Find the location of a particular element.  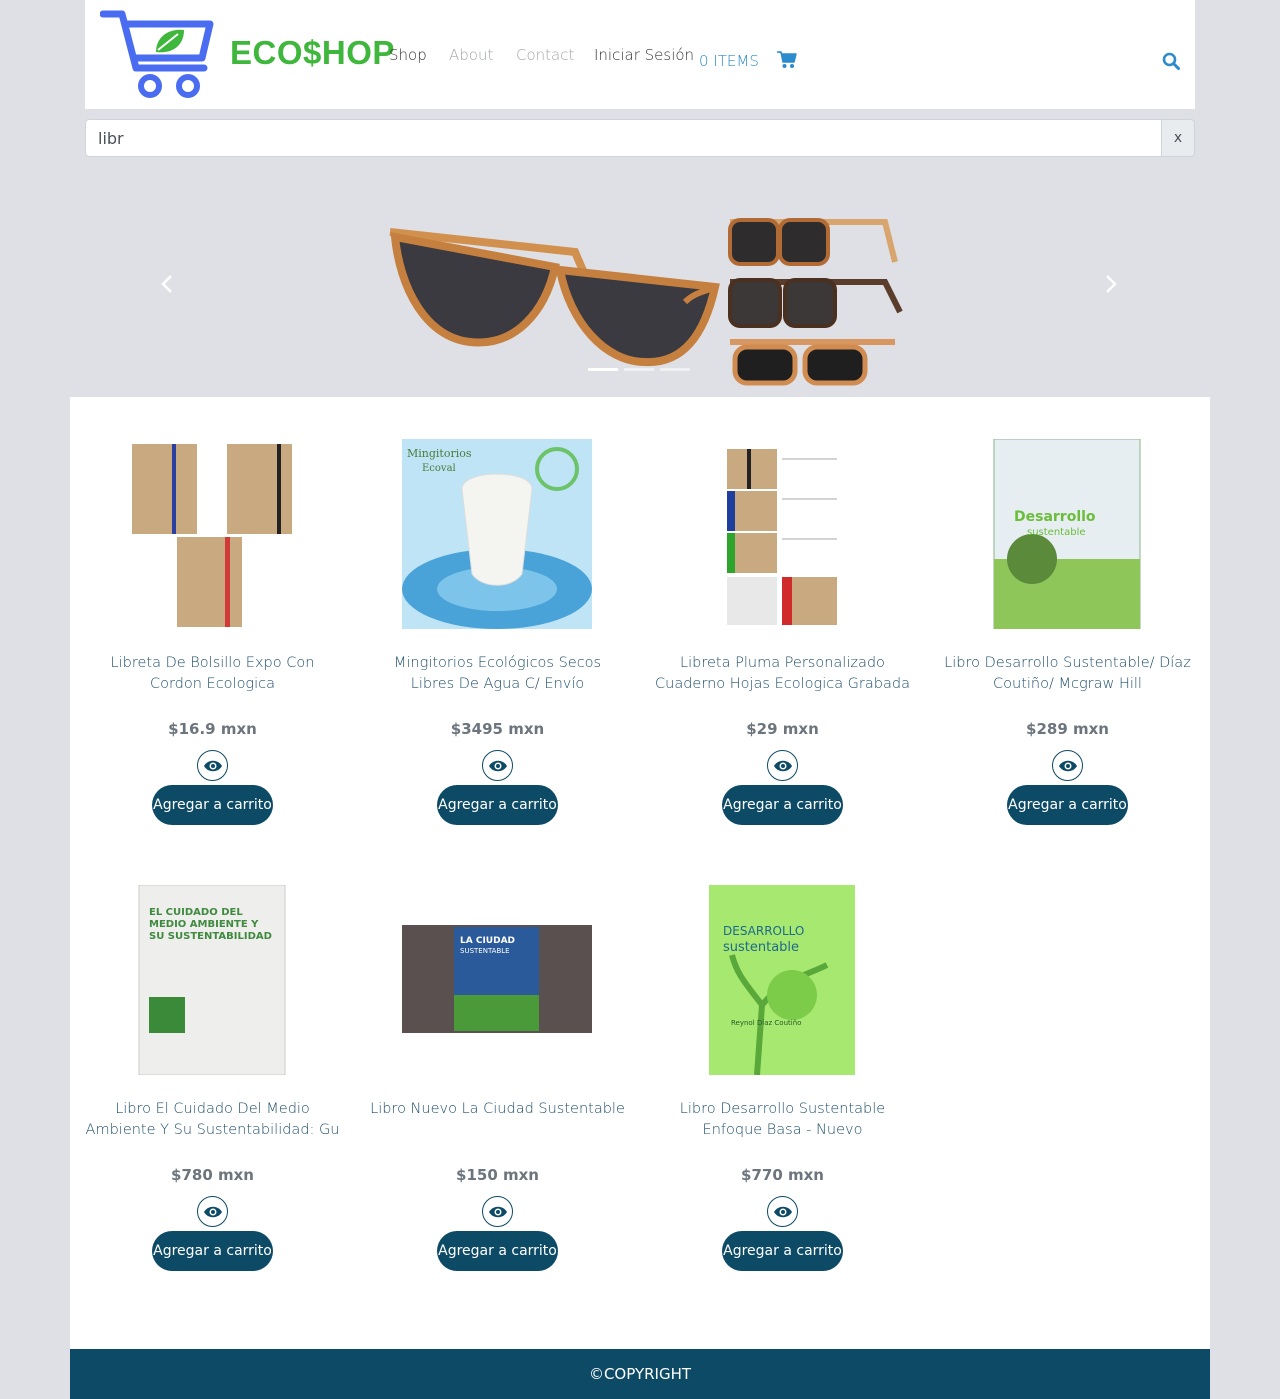

product-image: LA CIUDAD SUSTENTABLE is located at coordinates (497, 980).